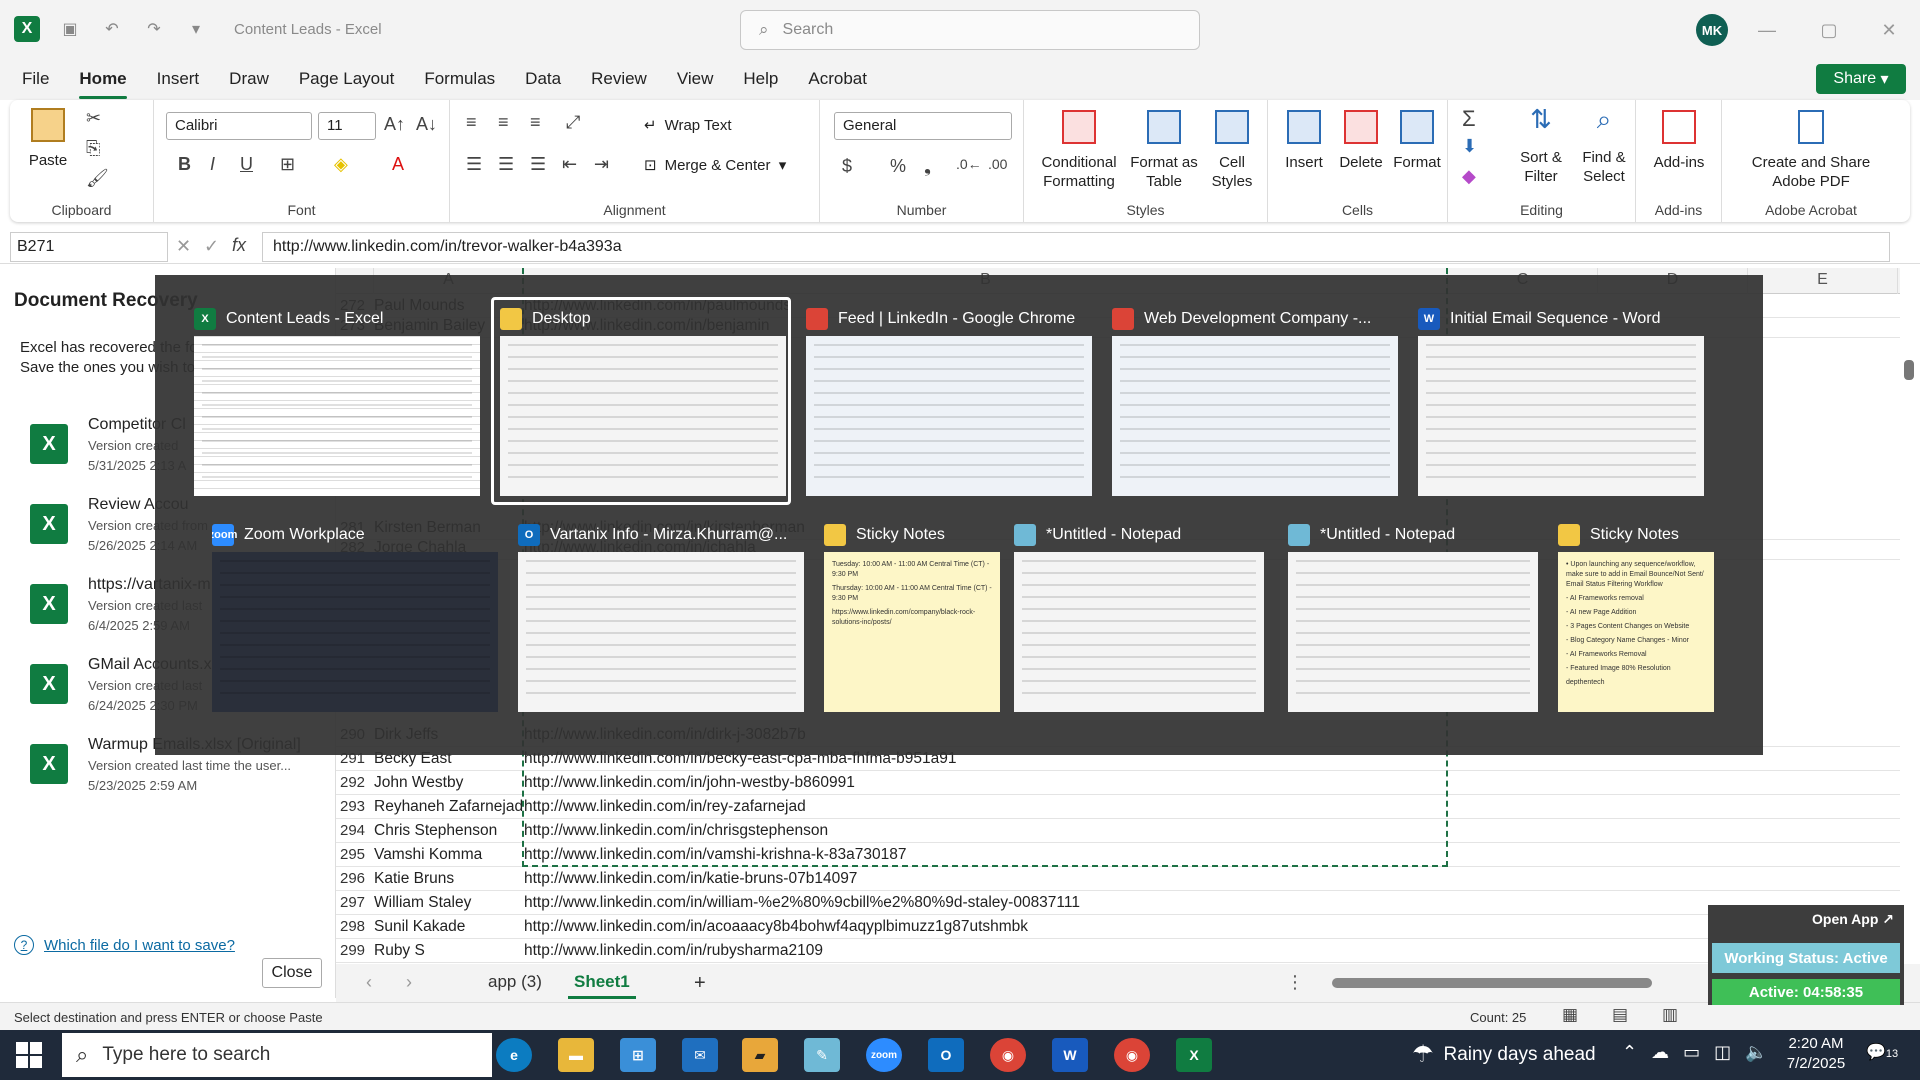 Image resolution: width=1920 pixels, height=1080 pixels. I want to click on comma-style-icon: ❟, so click(927, 166).